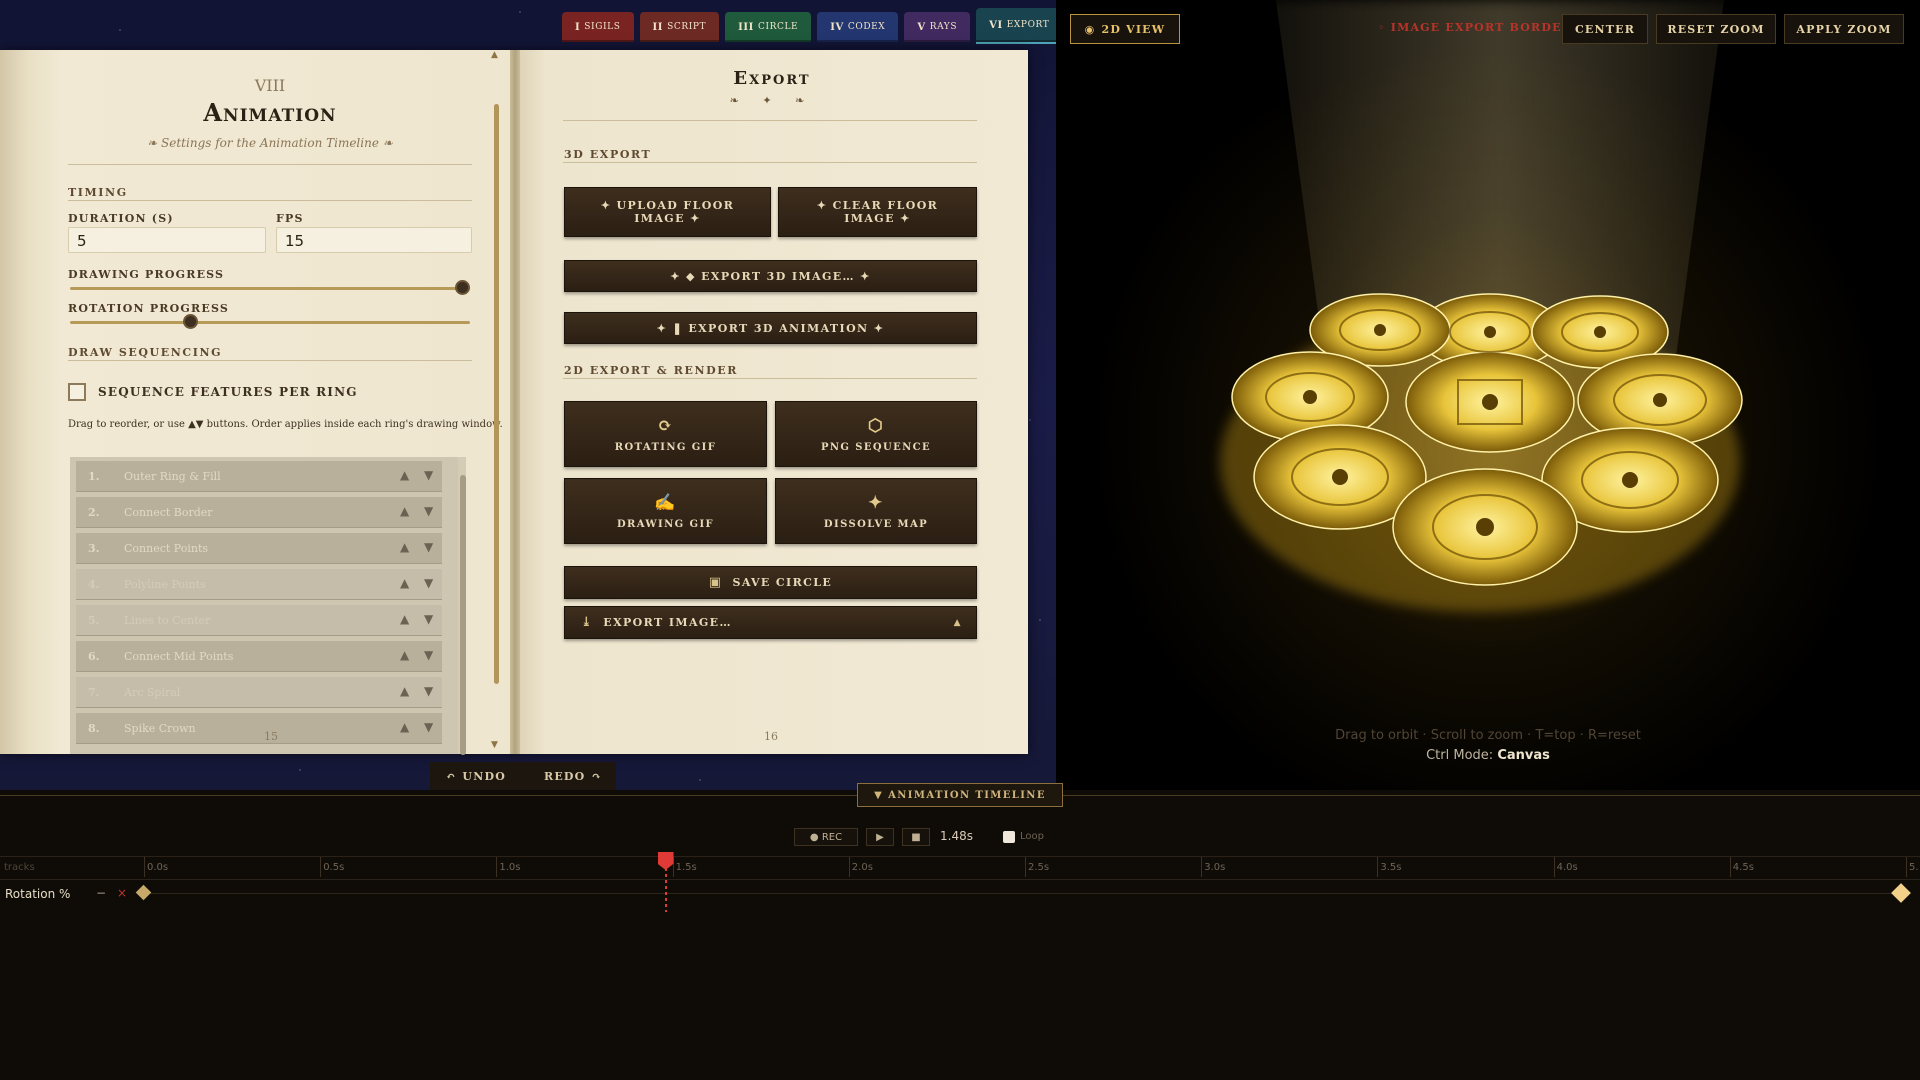 The height and width of the screenshot is (1080, 1920). What do you see at coordinates (665, 511) in the screenshot?
I see `drawing-gif-button: ✍ DRAWING GIF` at bounding box center [665, 511].